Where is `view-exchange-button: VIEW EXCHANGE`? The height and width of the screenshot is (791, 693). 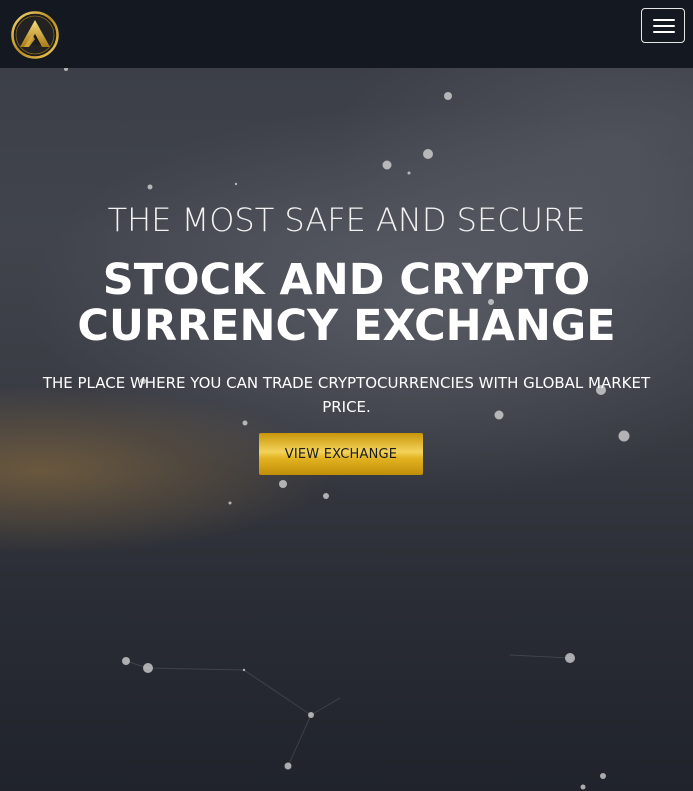 view-exchange-button: VIEW EXCHANGE is located at coordinates (341, 454).